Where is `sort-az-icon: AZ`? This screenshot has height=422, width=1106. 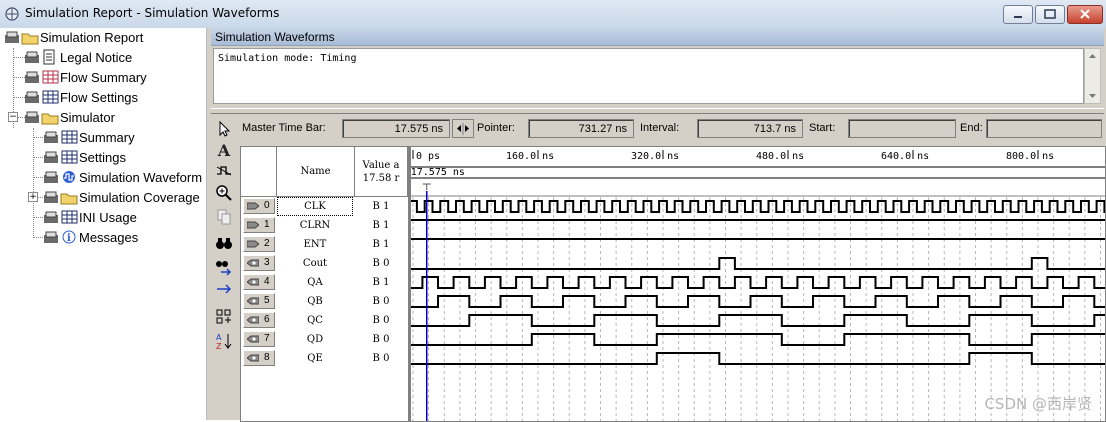
sort-az-icon: AZ is located at coordinates (224, 342).